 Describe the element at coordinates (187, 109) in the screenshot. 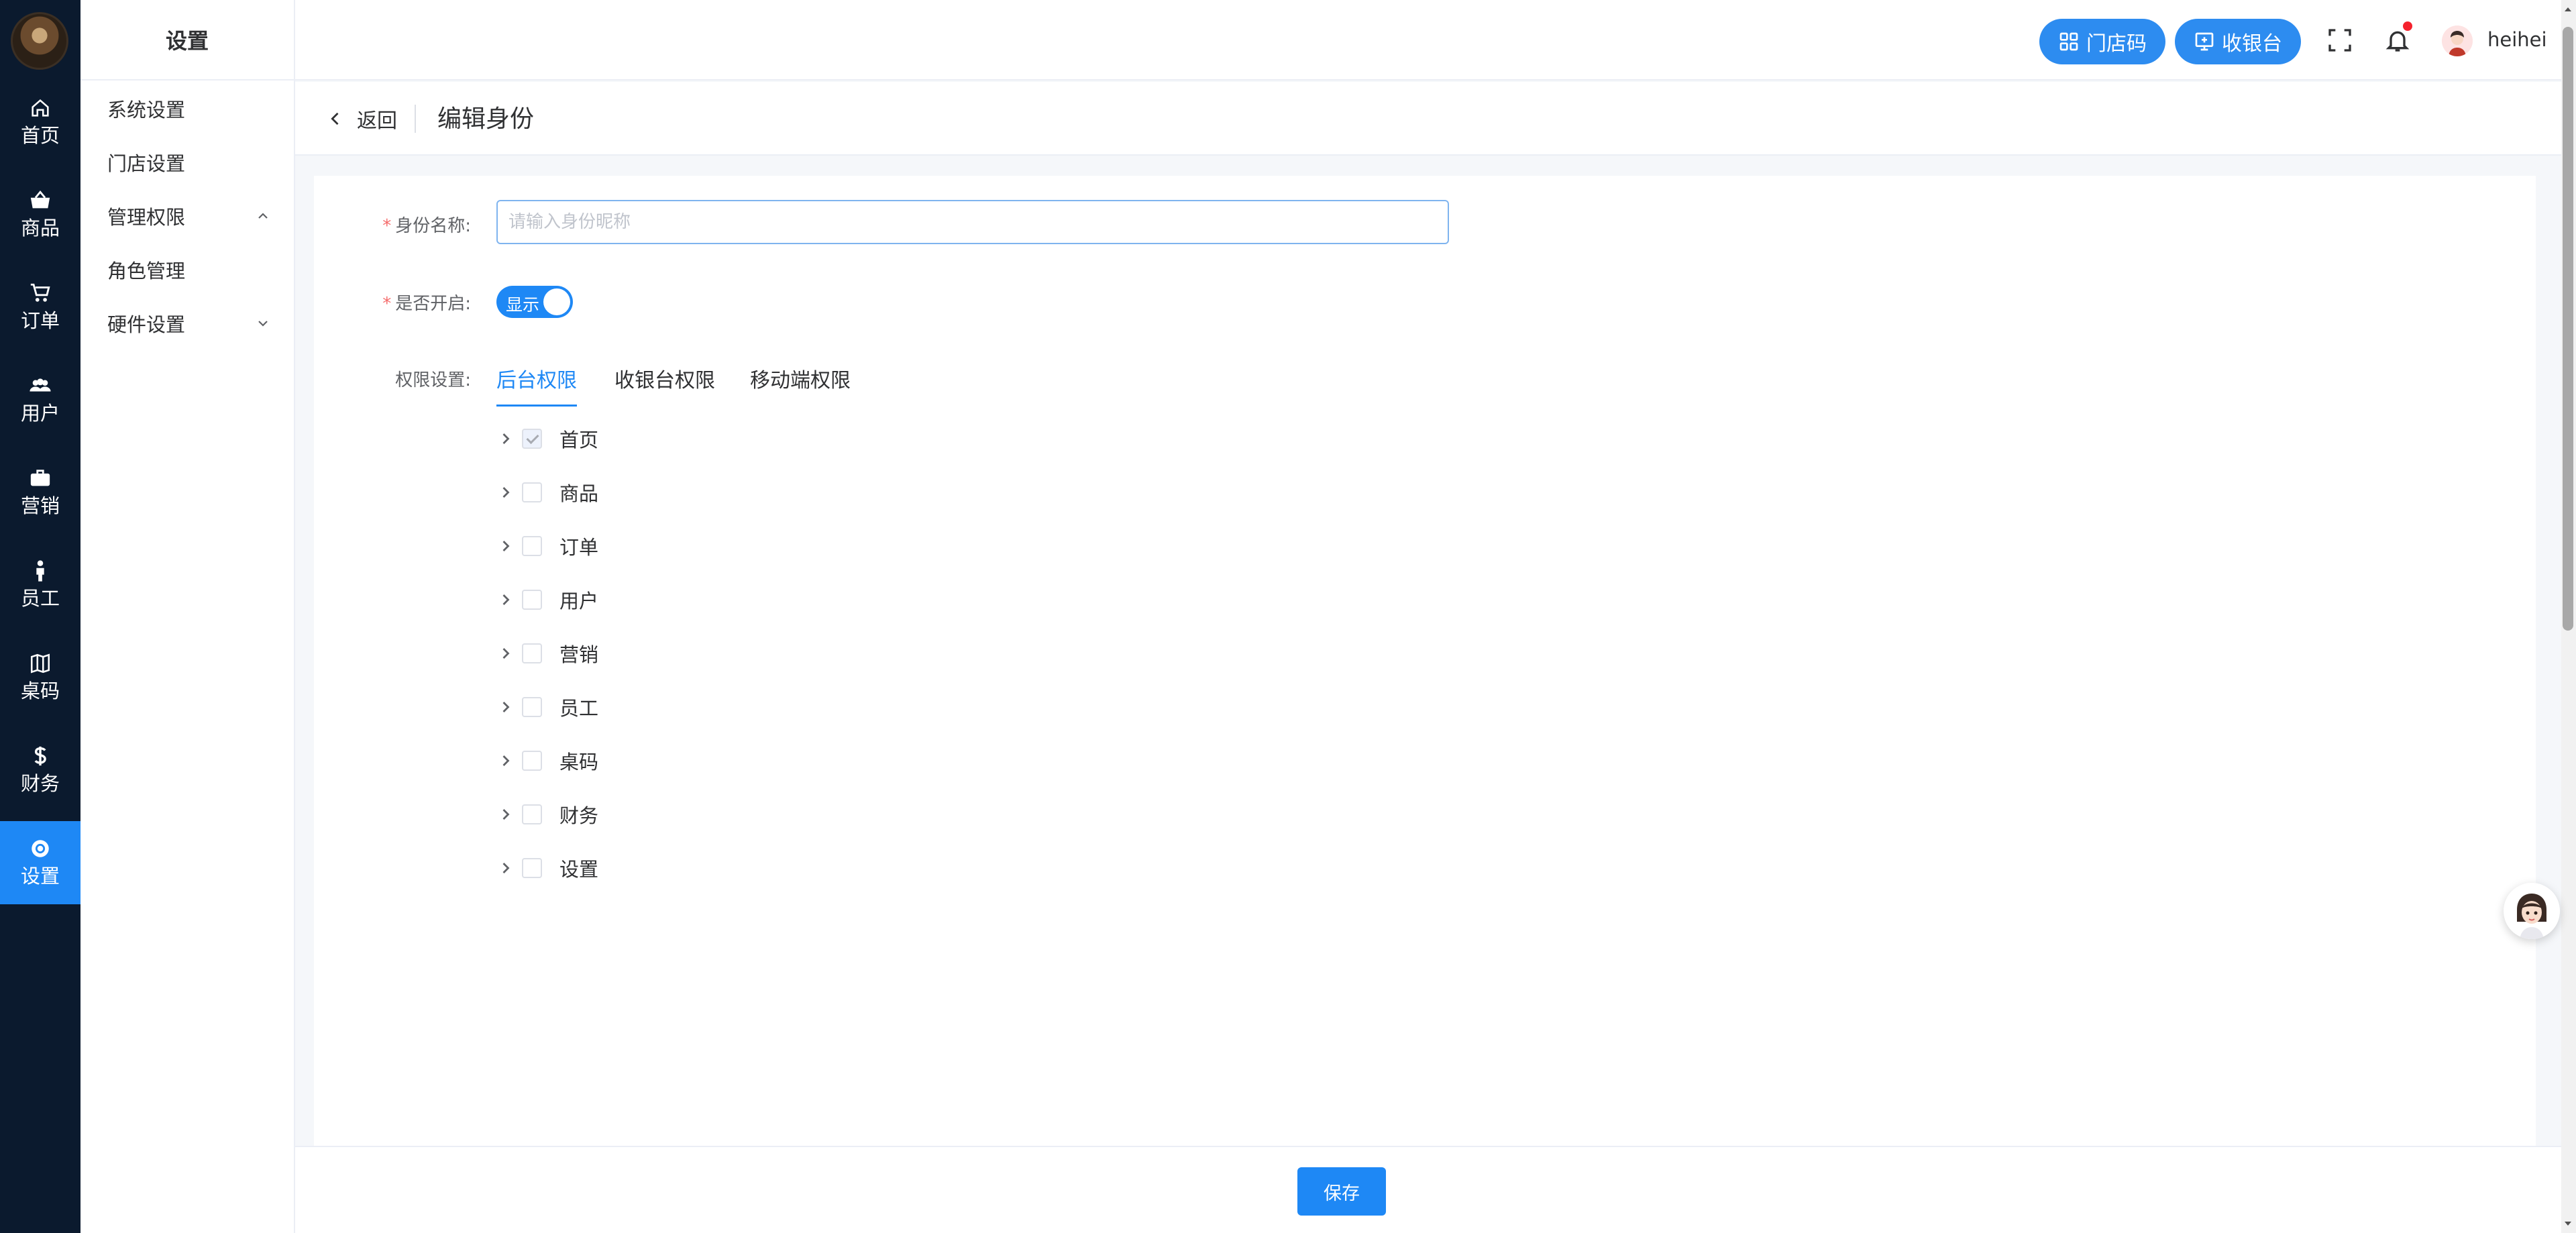

I see `subnav-item-system: 系统设置` at that location.